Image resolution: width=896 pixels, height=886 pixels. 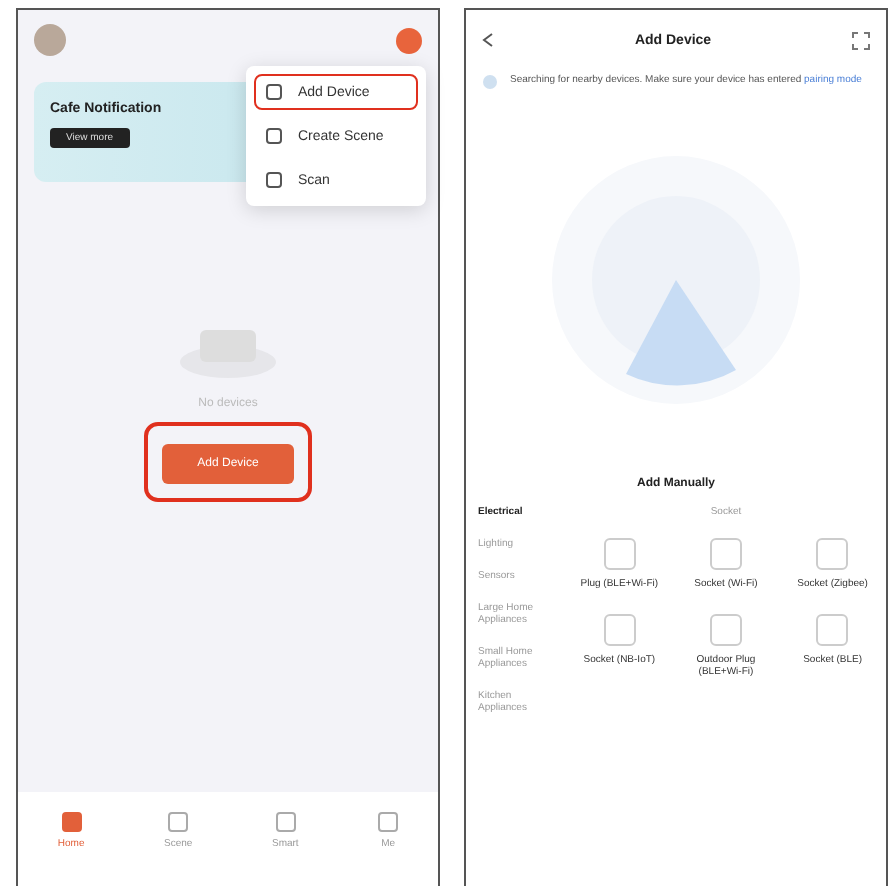 What do you see at coordinates (409, 40) in the screenshot?
I see `add-icon` at bounding box center [409, 40].